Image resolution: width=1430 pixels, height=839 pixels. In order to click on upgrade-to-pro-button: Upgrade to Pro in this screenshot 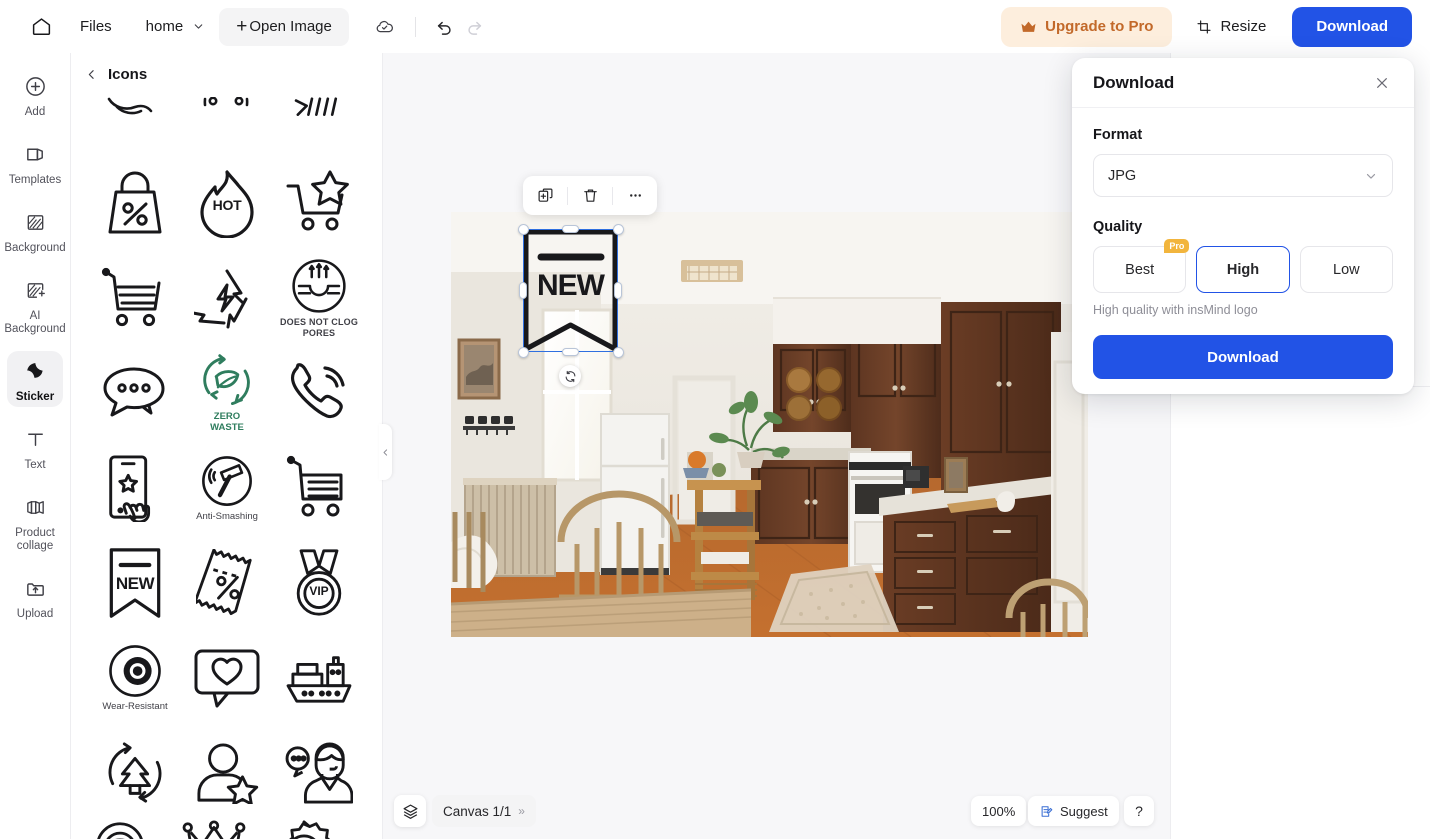, I will do `click(1087, 26)`.